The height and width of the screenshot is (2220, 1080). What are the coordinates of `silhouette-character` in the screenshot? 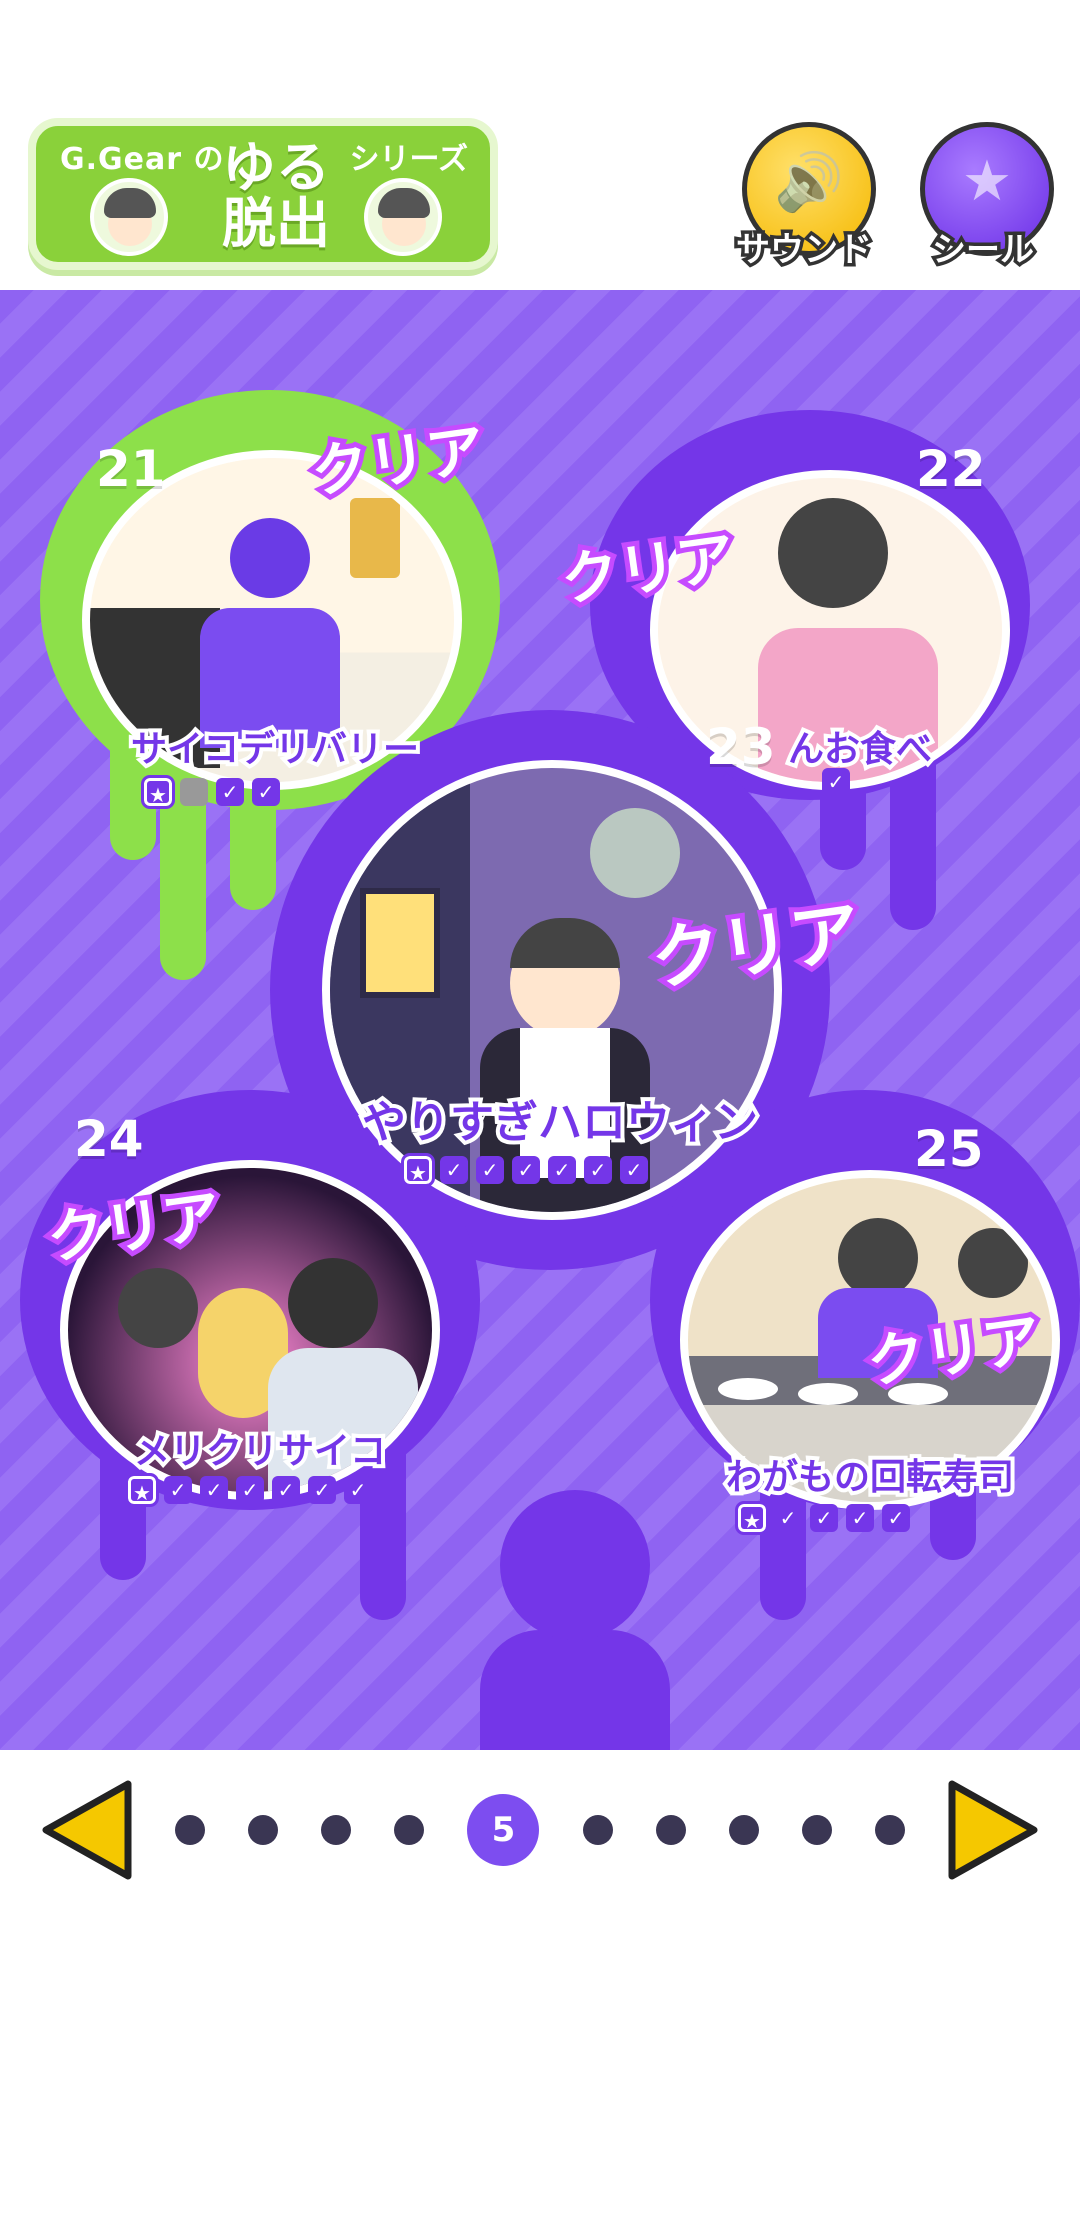 It's located at (580, 1620).